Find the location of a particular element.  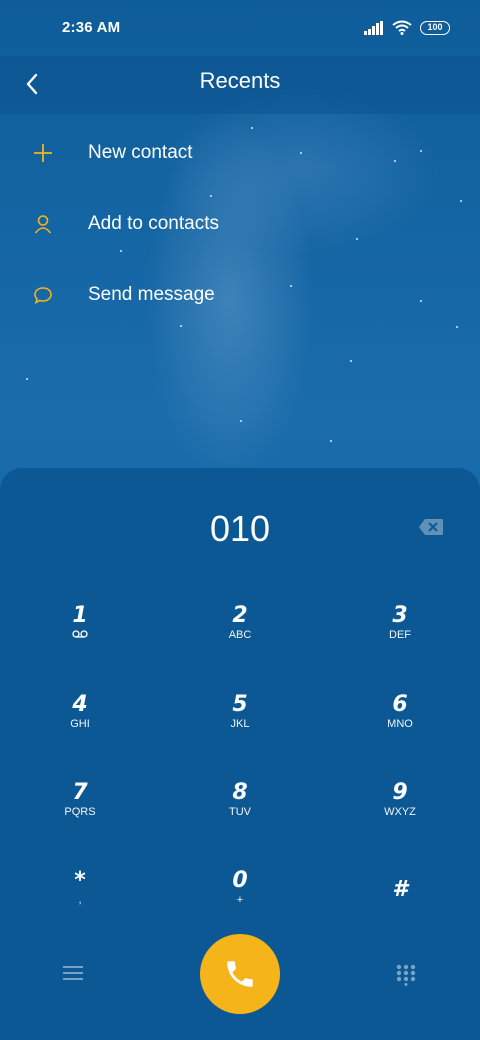

chat-bubble-icon is located at coordinates (43, 295).